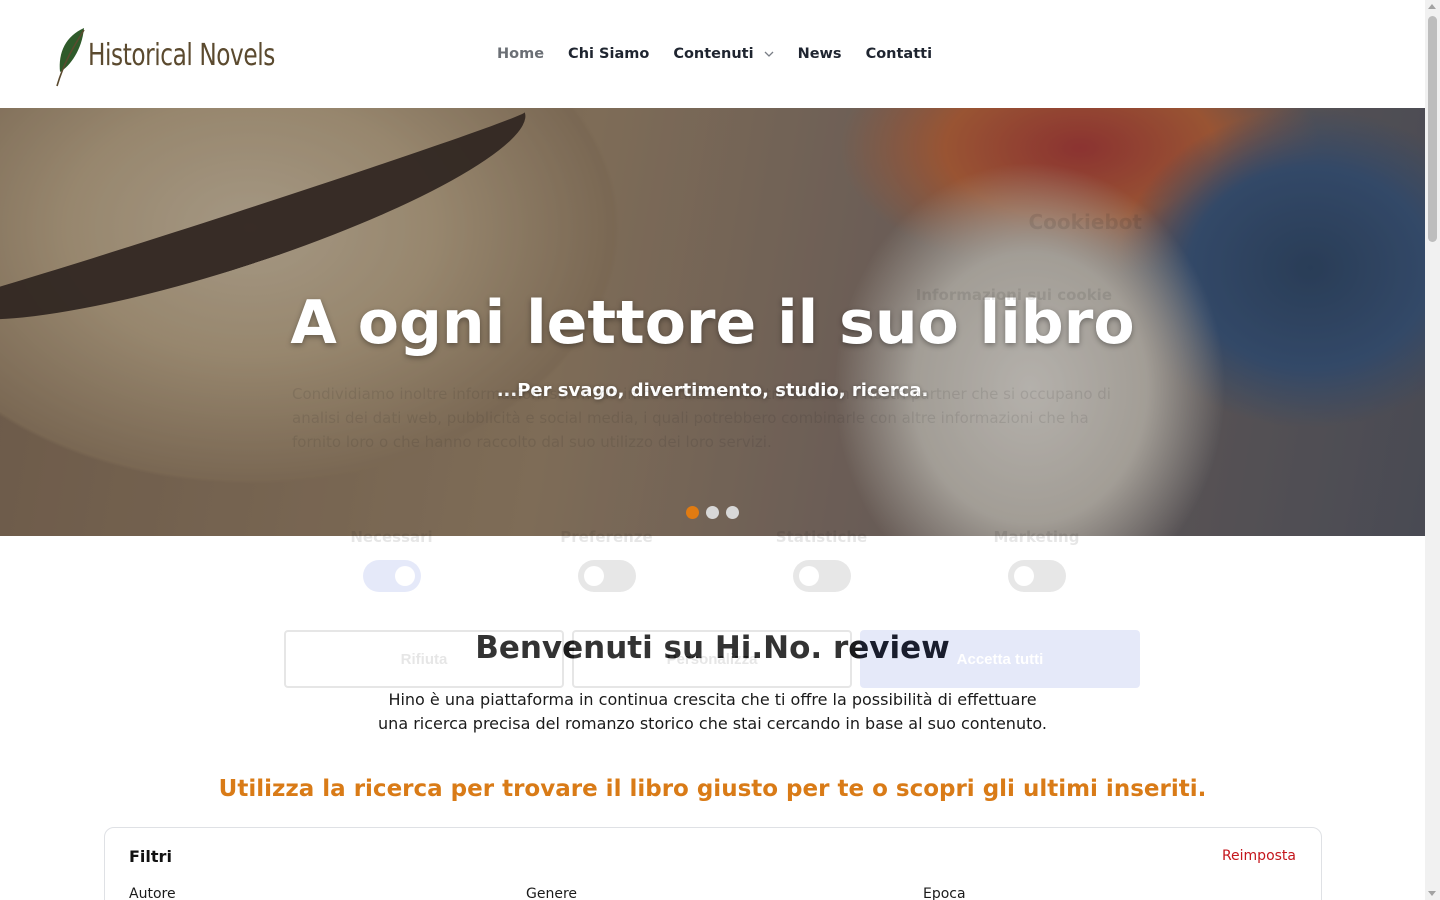 The image size is (1440, 900). What do you see at coordinates (1085, 222) in the screenshot?
I see `cookiebot-logo: Cookiebot` at bounding box center [1085, 222].